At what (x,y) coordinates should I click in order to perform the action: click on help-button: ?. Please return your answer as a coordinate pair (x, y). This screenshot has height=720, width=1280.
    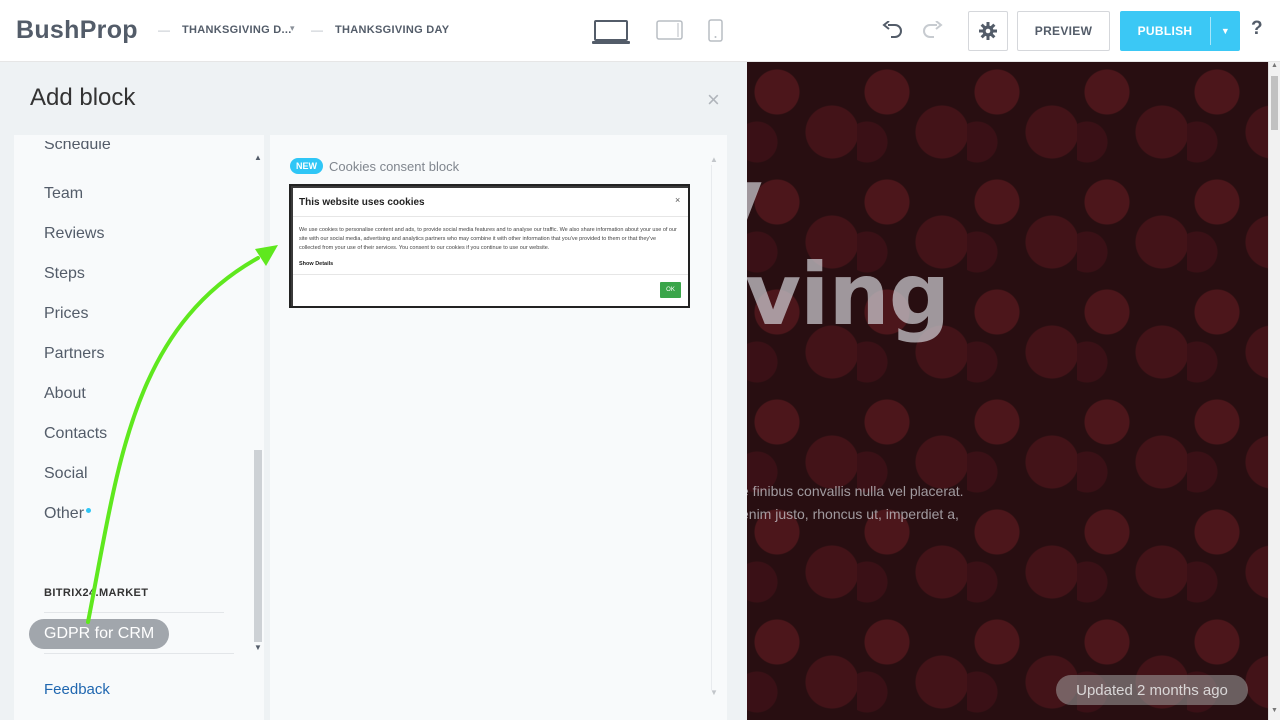
    Looking at the image, I should click on (1257, 29).